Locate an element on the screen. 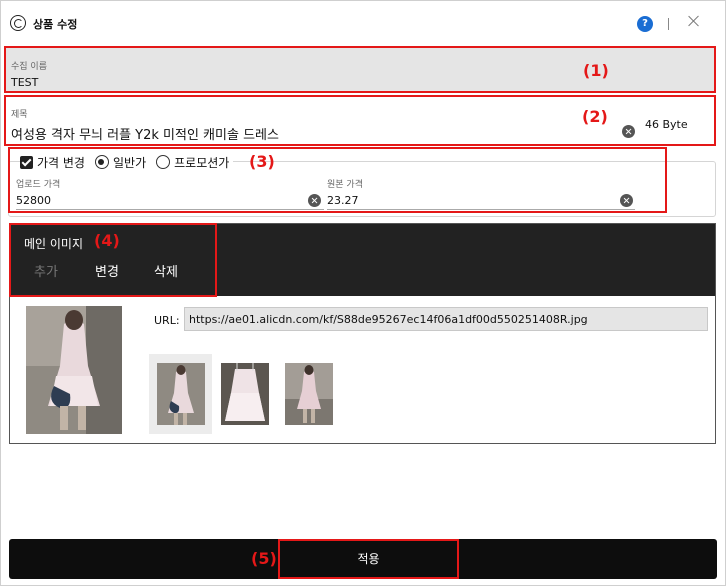 This screenshot has width=726, height=586. add-image-button: 추가 is located at coordinates (46, 270).